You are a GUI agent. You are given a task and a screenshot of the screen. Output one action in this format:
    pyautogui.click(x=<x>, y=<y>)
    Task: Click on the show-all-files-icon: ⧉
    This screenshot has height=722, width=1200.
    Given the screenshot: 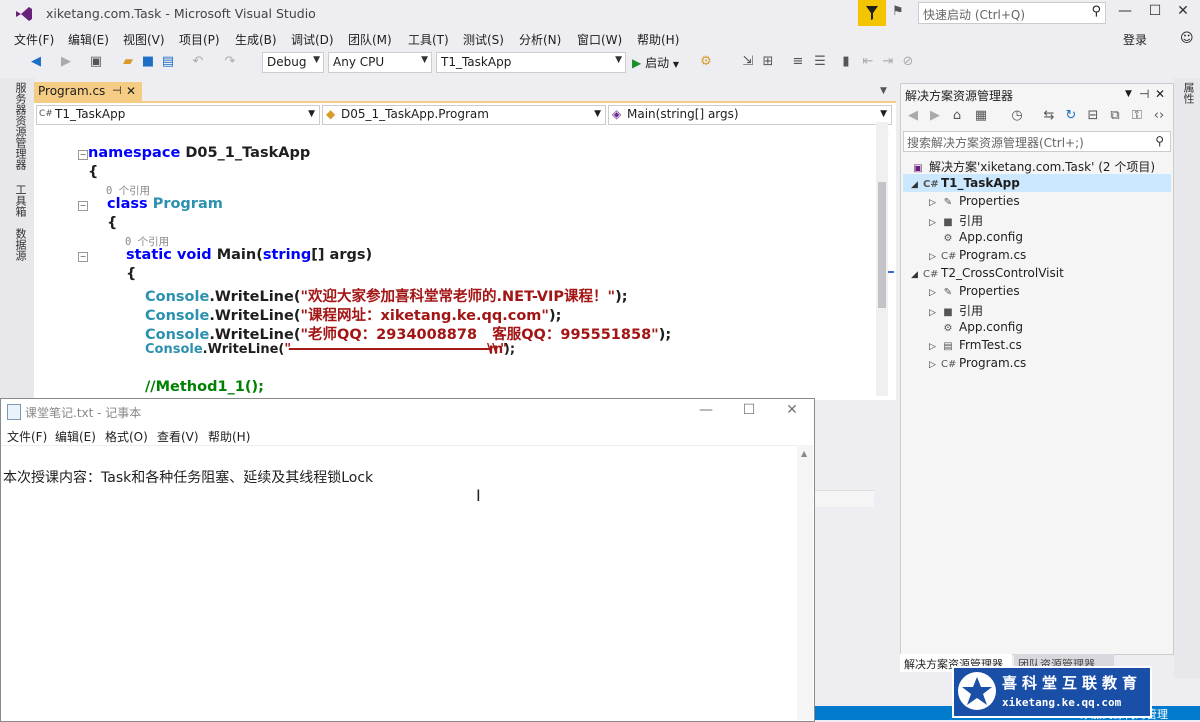 What is the action you would take?
    pyautogui.click(x=1115, y=116)
    